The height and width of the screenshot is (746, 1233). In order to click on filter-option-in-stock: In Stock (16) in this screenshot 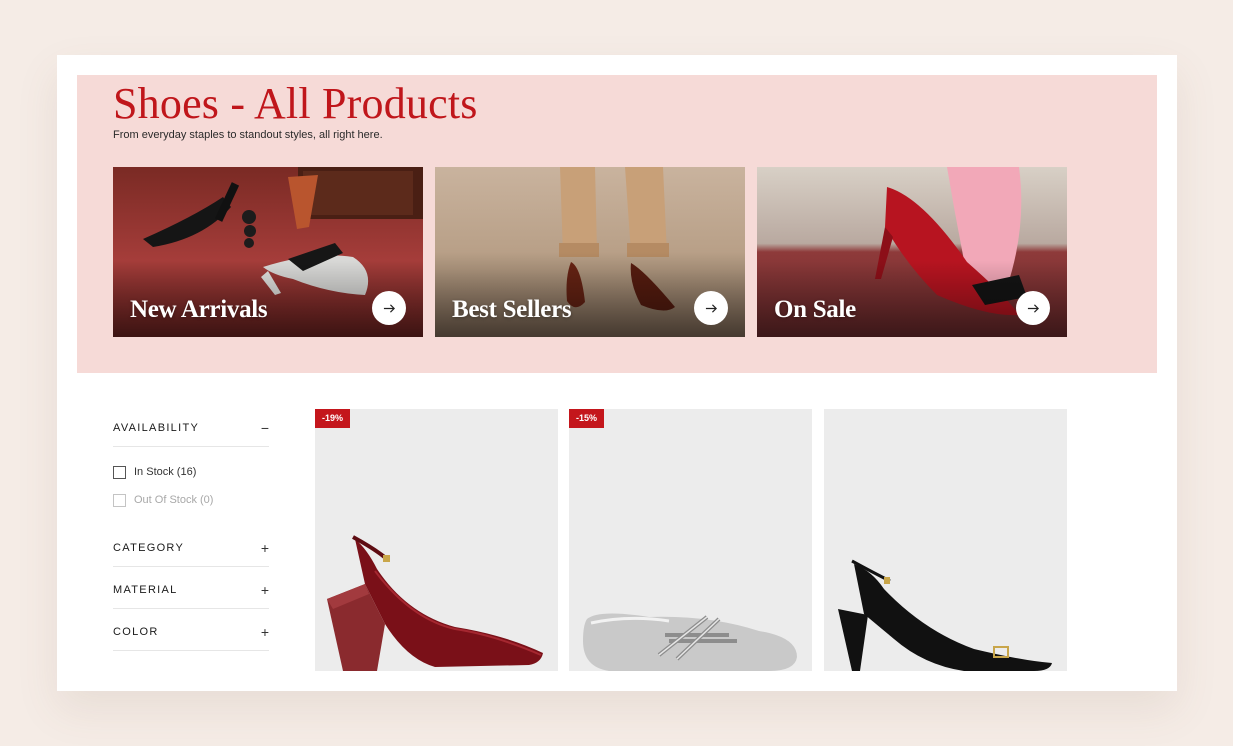, I will do `click(191, 472)`.